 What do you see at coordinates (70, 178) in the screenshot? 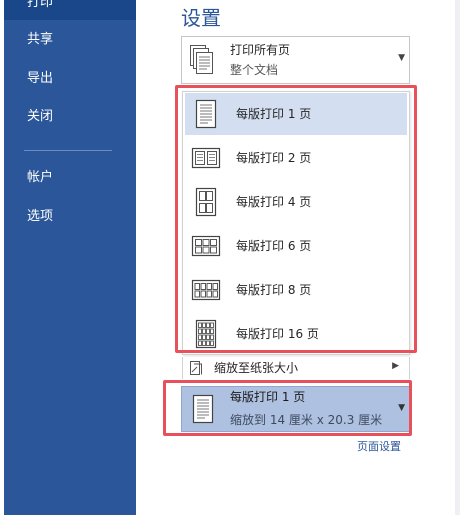
I see `nav-item-account: 帐户` at bounding box center [70, 178].